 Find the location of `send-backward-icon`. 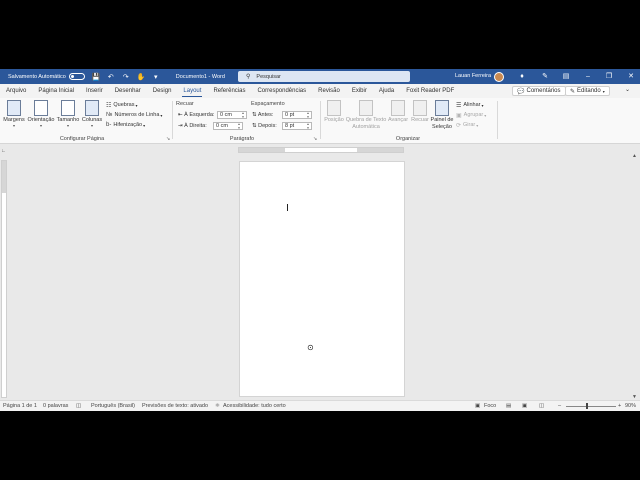

send-backward-icon is located at coordinates (420, 108).